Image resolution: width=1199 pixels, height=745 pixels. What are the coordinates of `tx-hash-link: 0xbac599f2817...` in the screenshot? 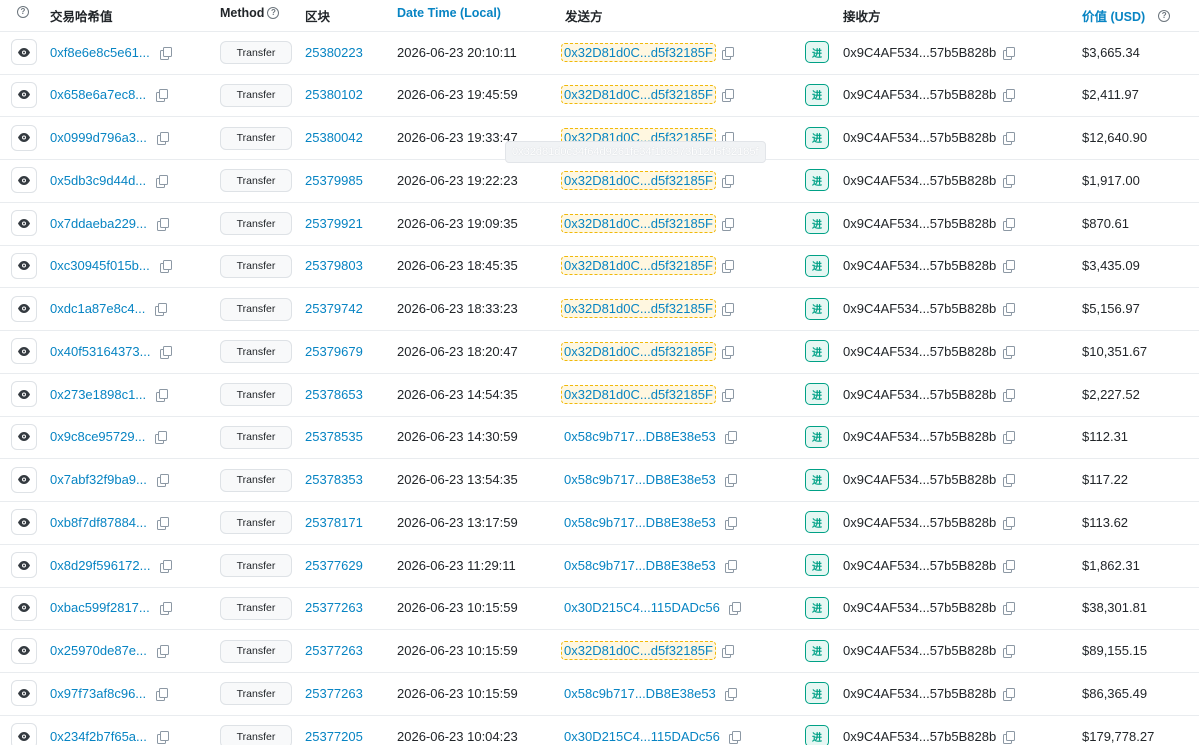 It's located at (100, 607).